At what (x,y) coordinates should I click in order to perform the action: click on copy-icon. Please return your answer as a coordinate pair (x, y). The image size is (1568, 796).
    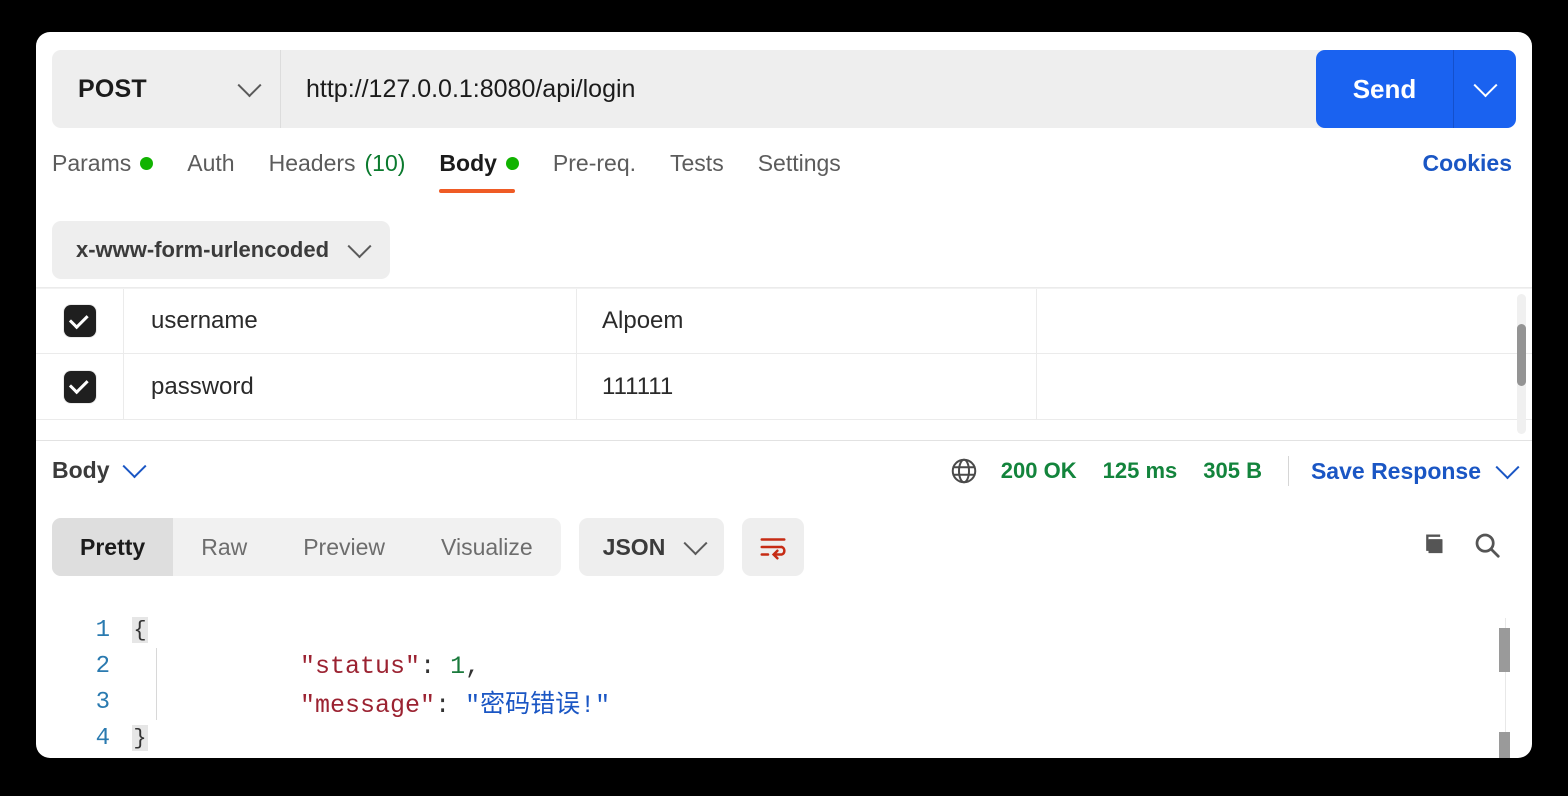
    Looking at the image, I should click on (1432, 545).